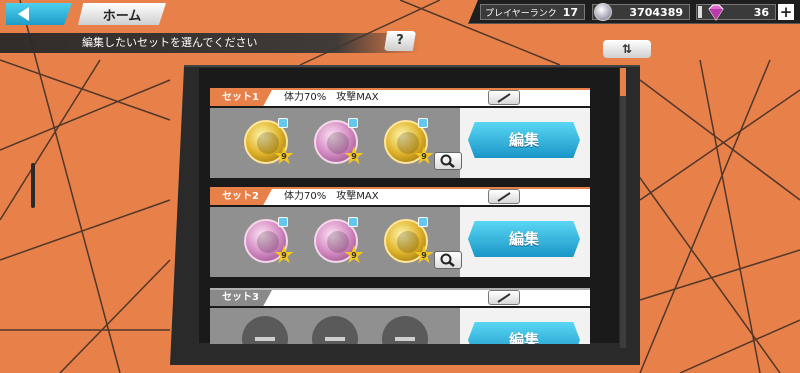 This screenshot has height=373, width=800. What do you see at coordinates (521, 13) in the screenshot?
I see `player-rank-label: プレイヤーランク` at bounding box center [521, 13].